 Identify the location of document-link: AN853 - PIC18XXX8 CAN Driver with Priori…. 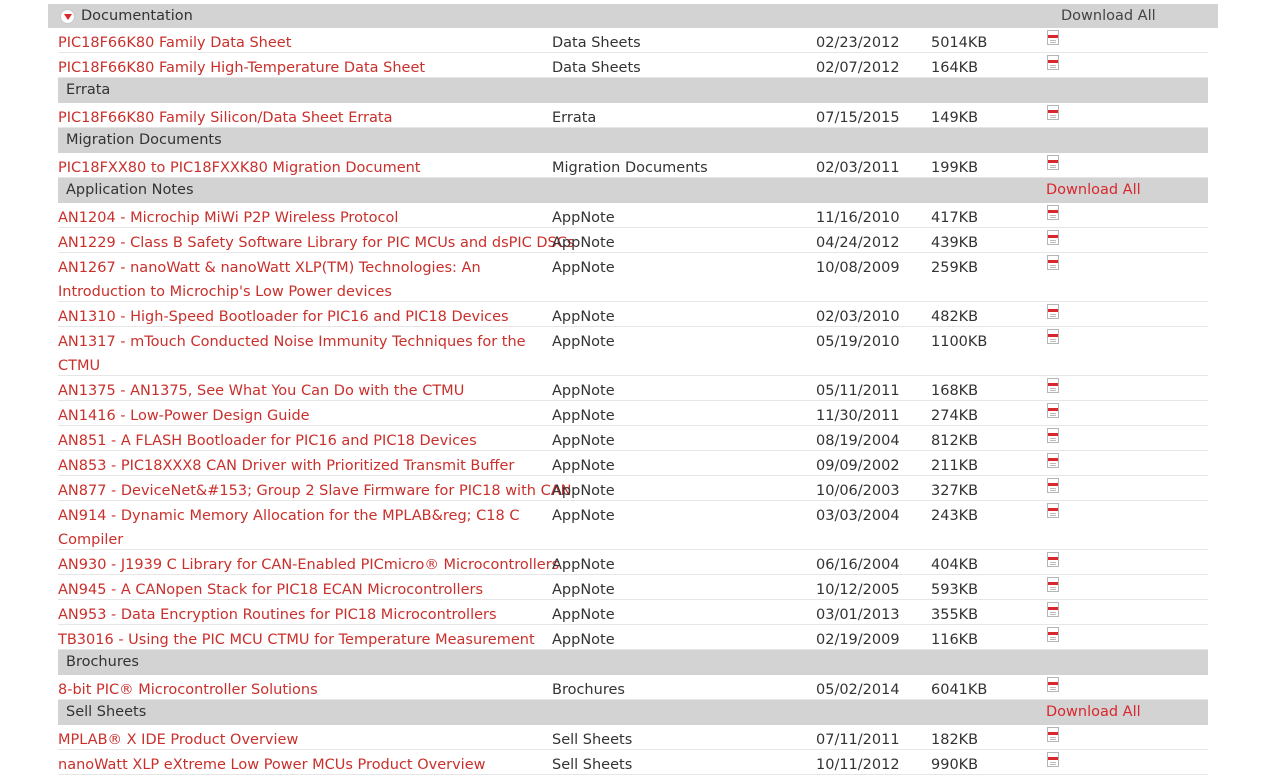
(304, 466).